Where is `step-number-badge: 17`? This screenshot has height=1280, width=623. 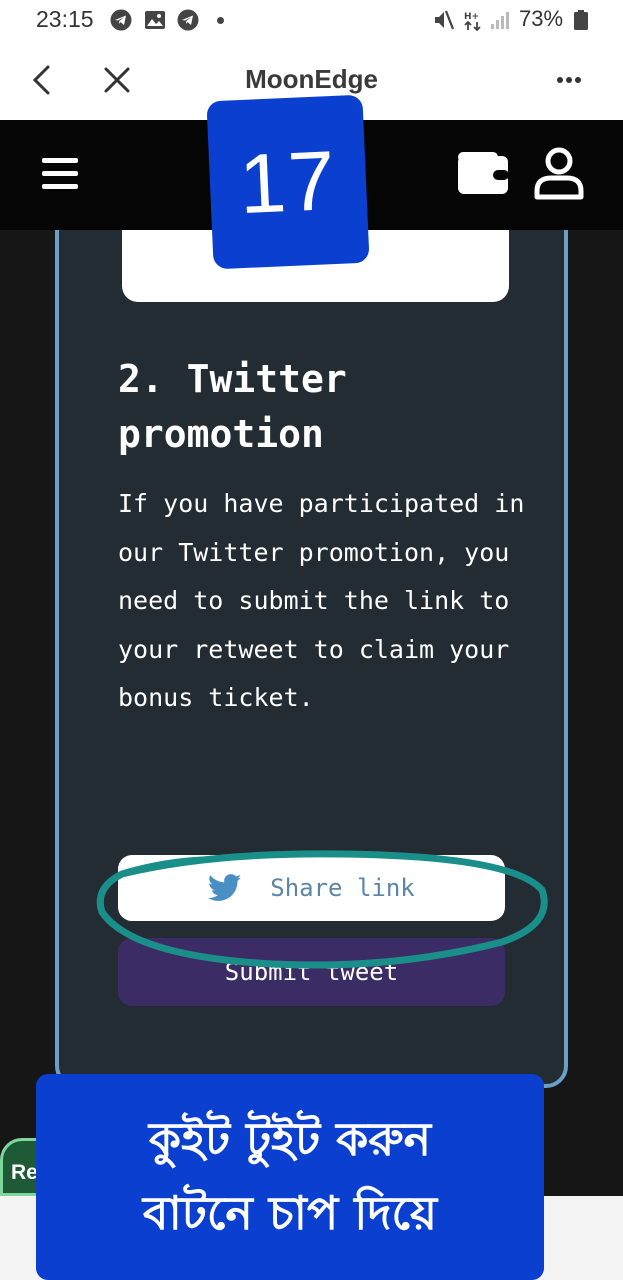 step-number-badge: 17 is located at coordinates (288, 182).